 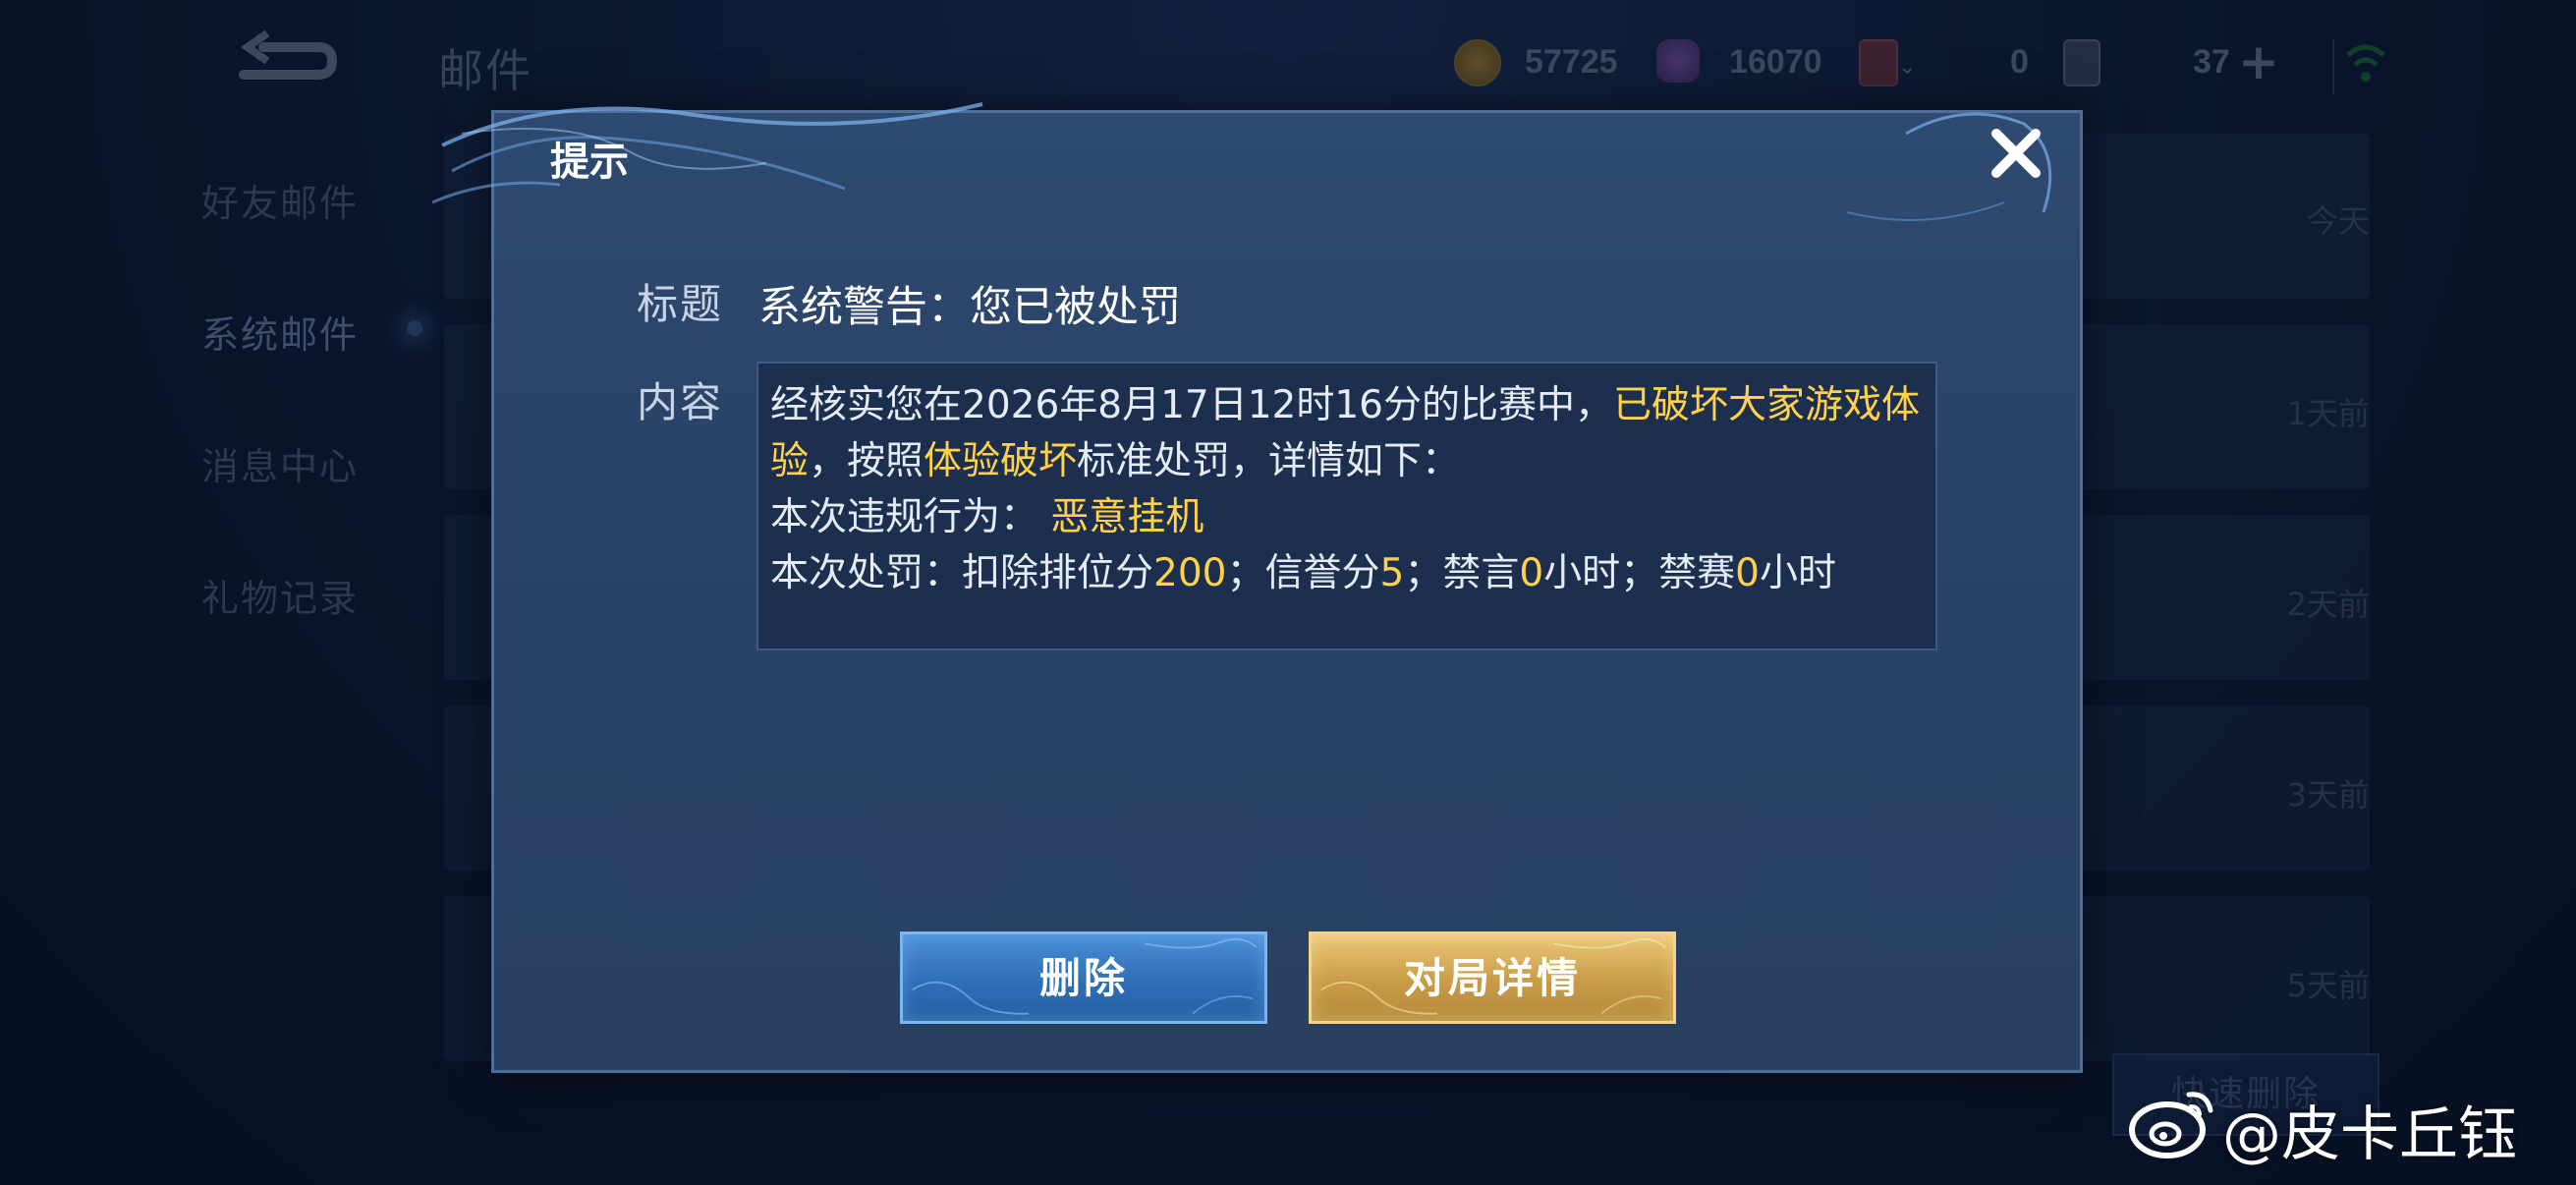 What do you see at coordinates (680, 304) in the screenshot?
I see `title-label: 标题` at bounding box center [680, 304].